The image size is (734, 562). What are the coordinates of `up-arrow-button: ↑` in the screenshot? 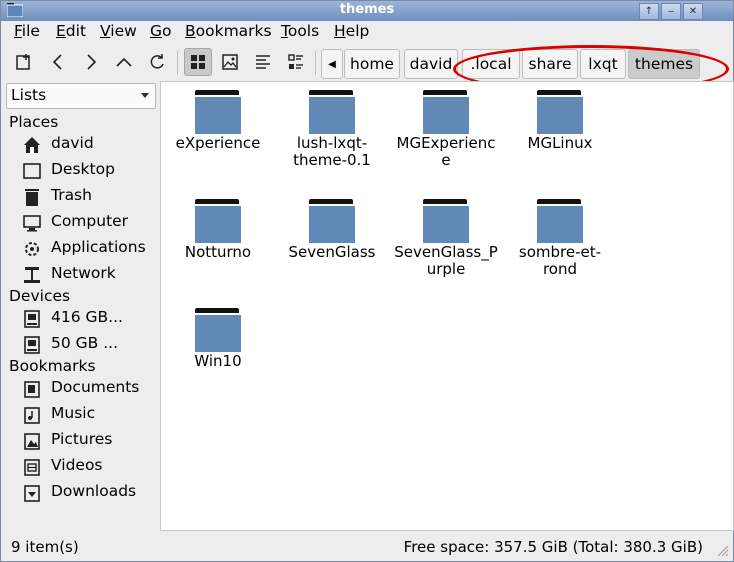 It's located at (649, 11).